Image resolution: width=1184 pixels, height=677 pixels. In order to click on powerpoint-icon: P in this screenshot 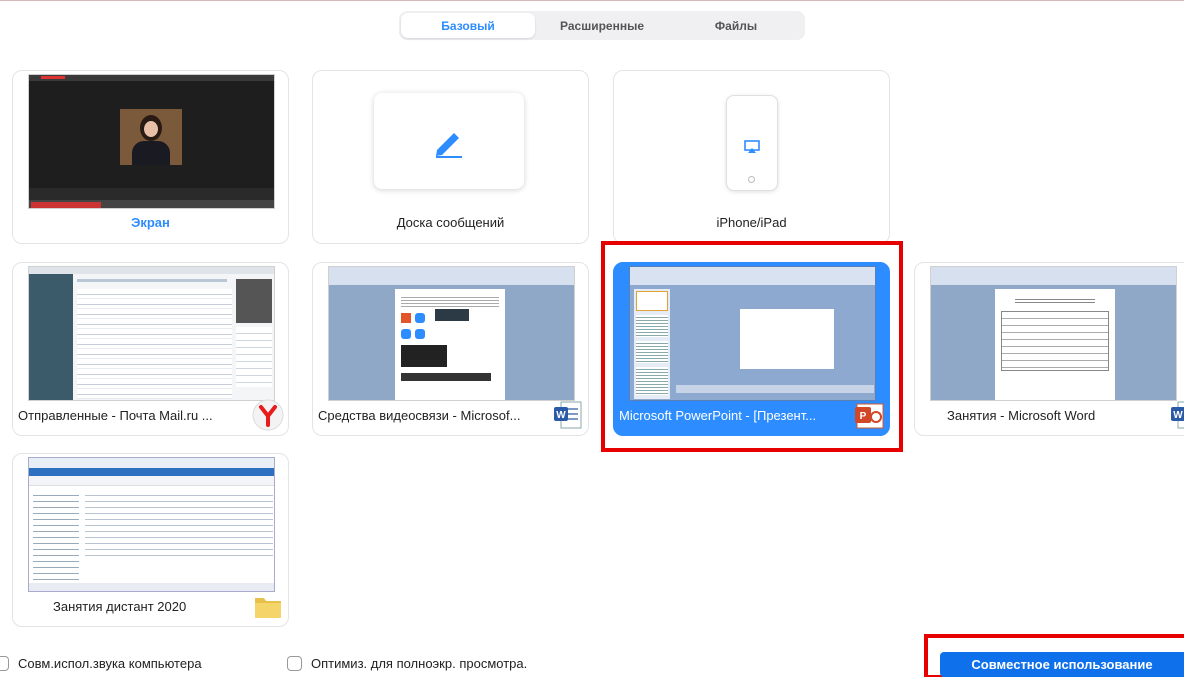, I will do `click(869, 416)`.